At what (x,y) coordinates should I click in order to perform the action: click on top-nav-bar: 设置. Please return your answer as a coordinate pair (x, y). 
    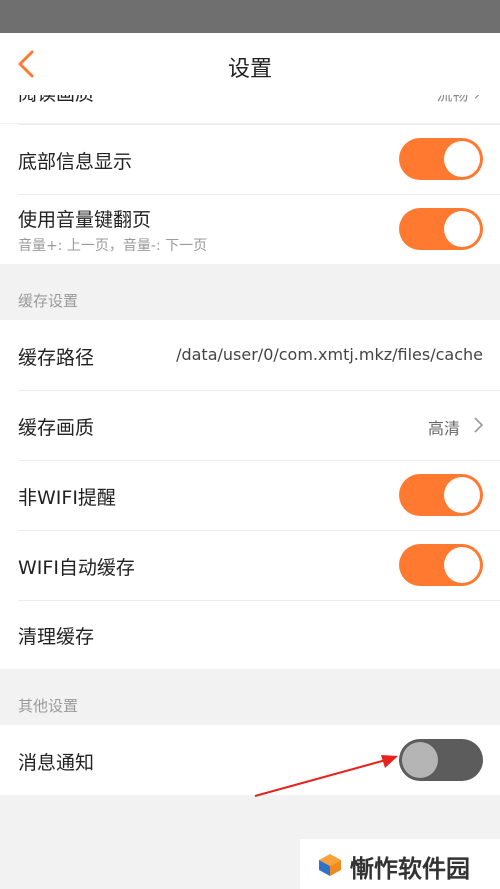
    Looking at the image, I should click on (250, 64).